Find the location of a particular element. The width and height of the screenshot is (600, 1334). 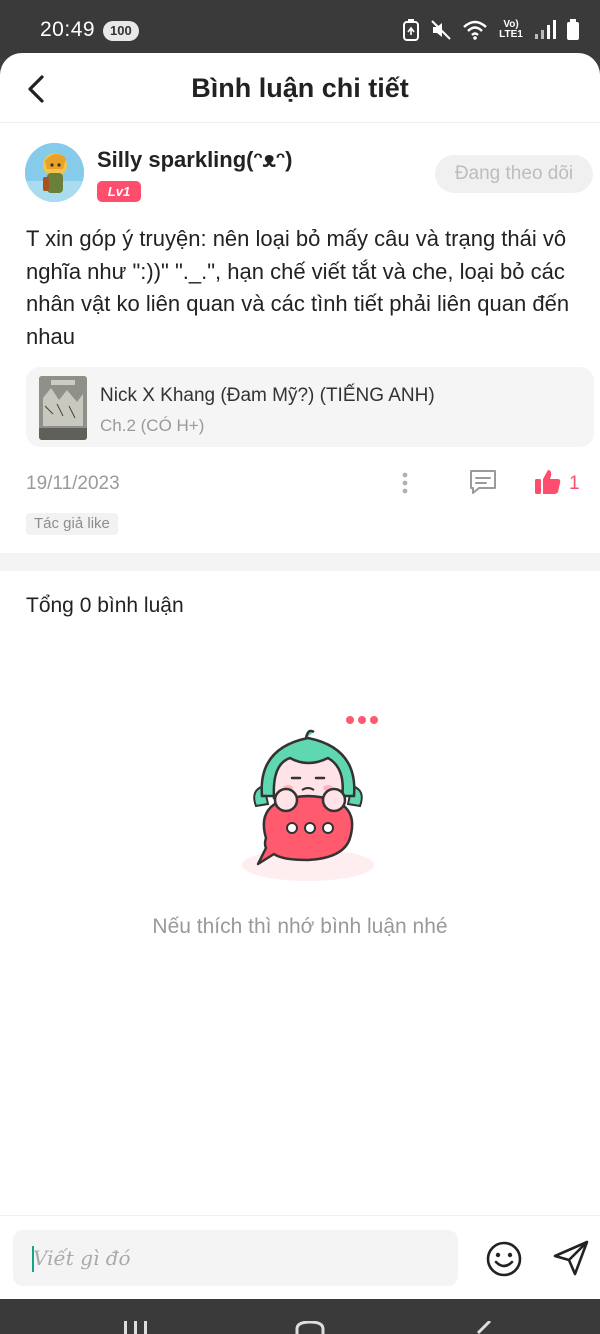

more-vertical-icon is located at coordinates (405, 483).